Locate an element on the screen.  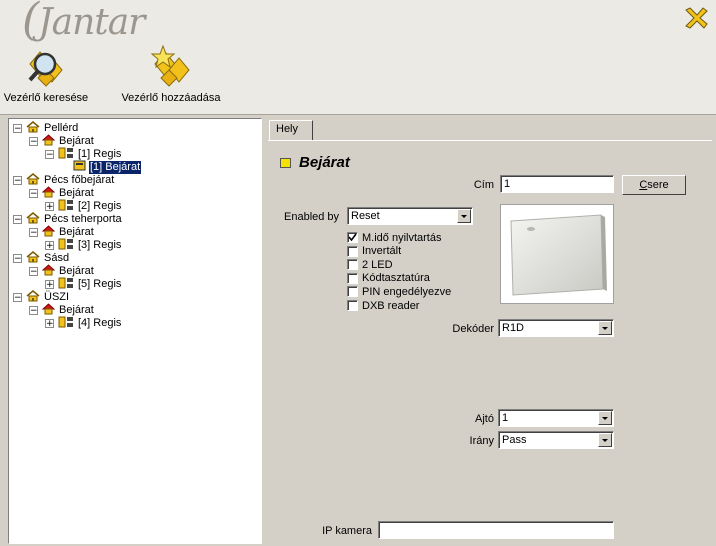
tree-item: − Pécs főbejárat is located at coordinates (64, 179).